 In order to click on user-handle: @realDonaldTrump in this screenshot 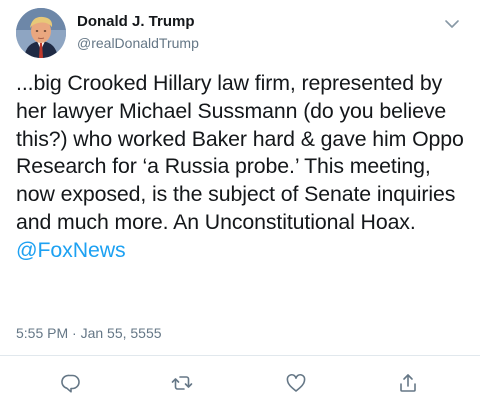, I will do `click(138, 43)`.